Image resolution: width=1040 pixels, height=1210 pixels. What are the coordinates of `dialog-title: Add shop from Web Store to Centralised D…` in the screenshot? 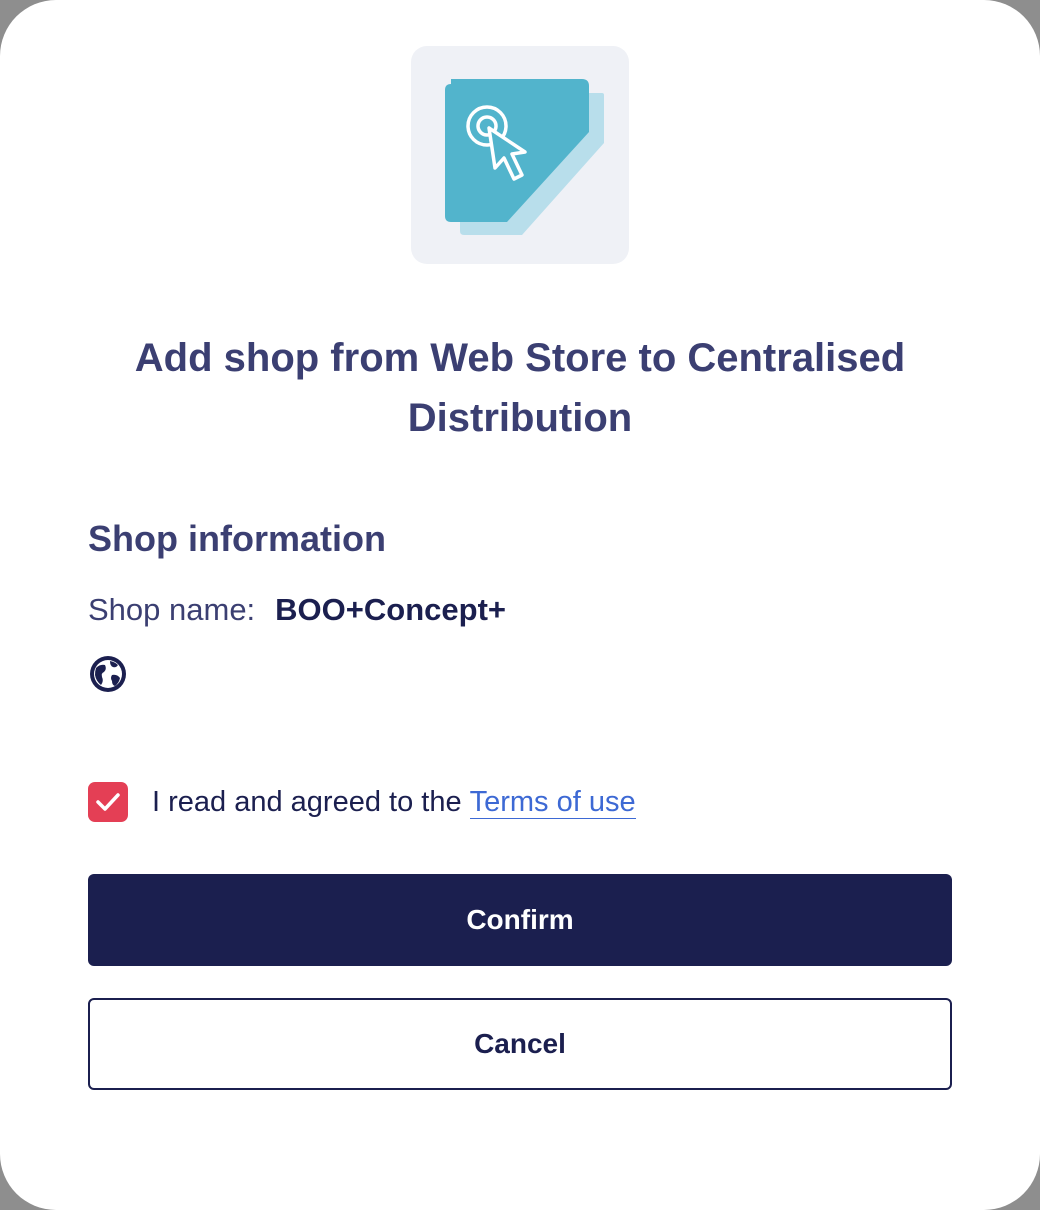 It's located at (520, 388).